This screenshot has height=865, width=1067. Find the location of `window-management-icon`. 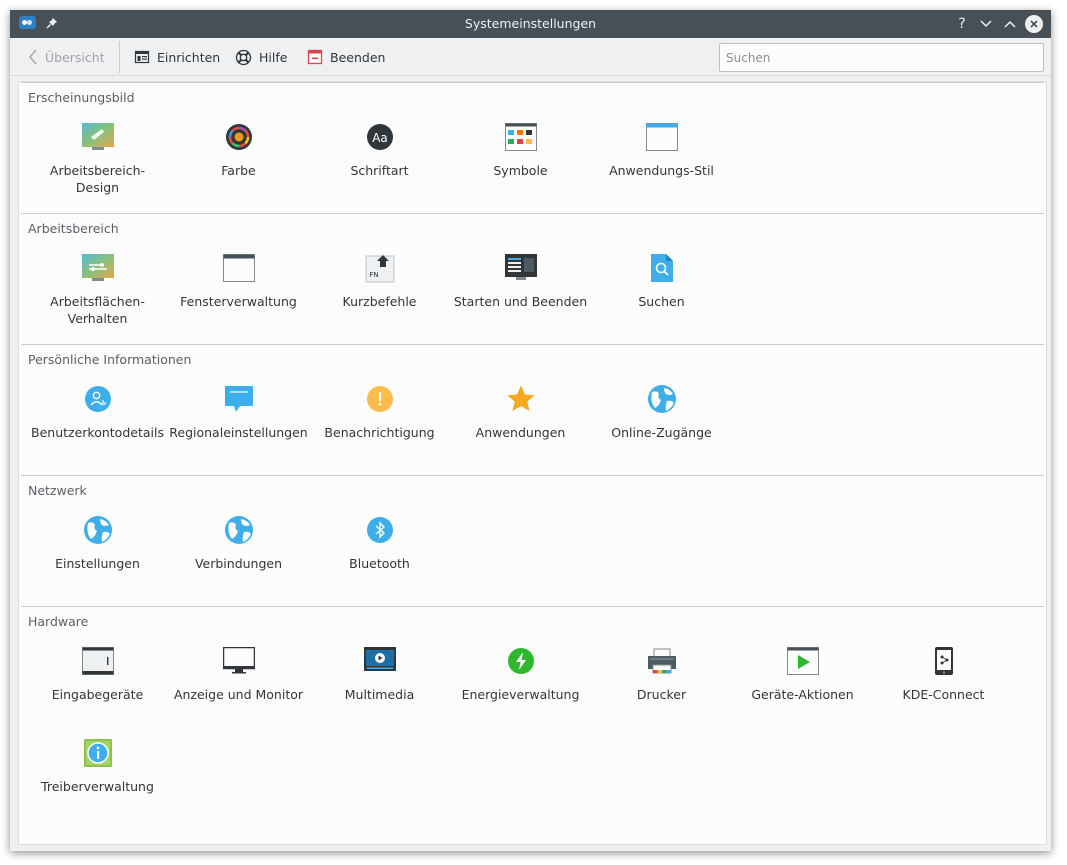

window-management-icon is located at coordinates (239, 268).